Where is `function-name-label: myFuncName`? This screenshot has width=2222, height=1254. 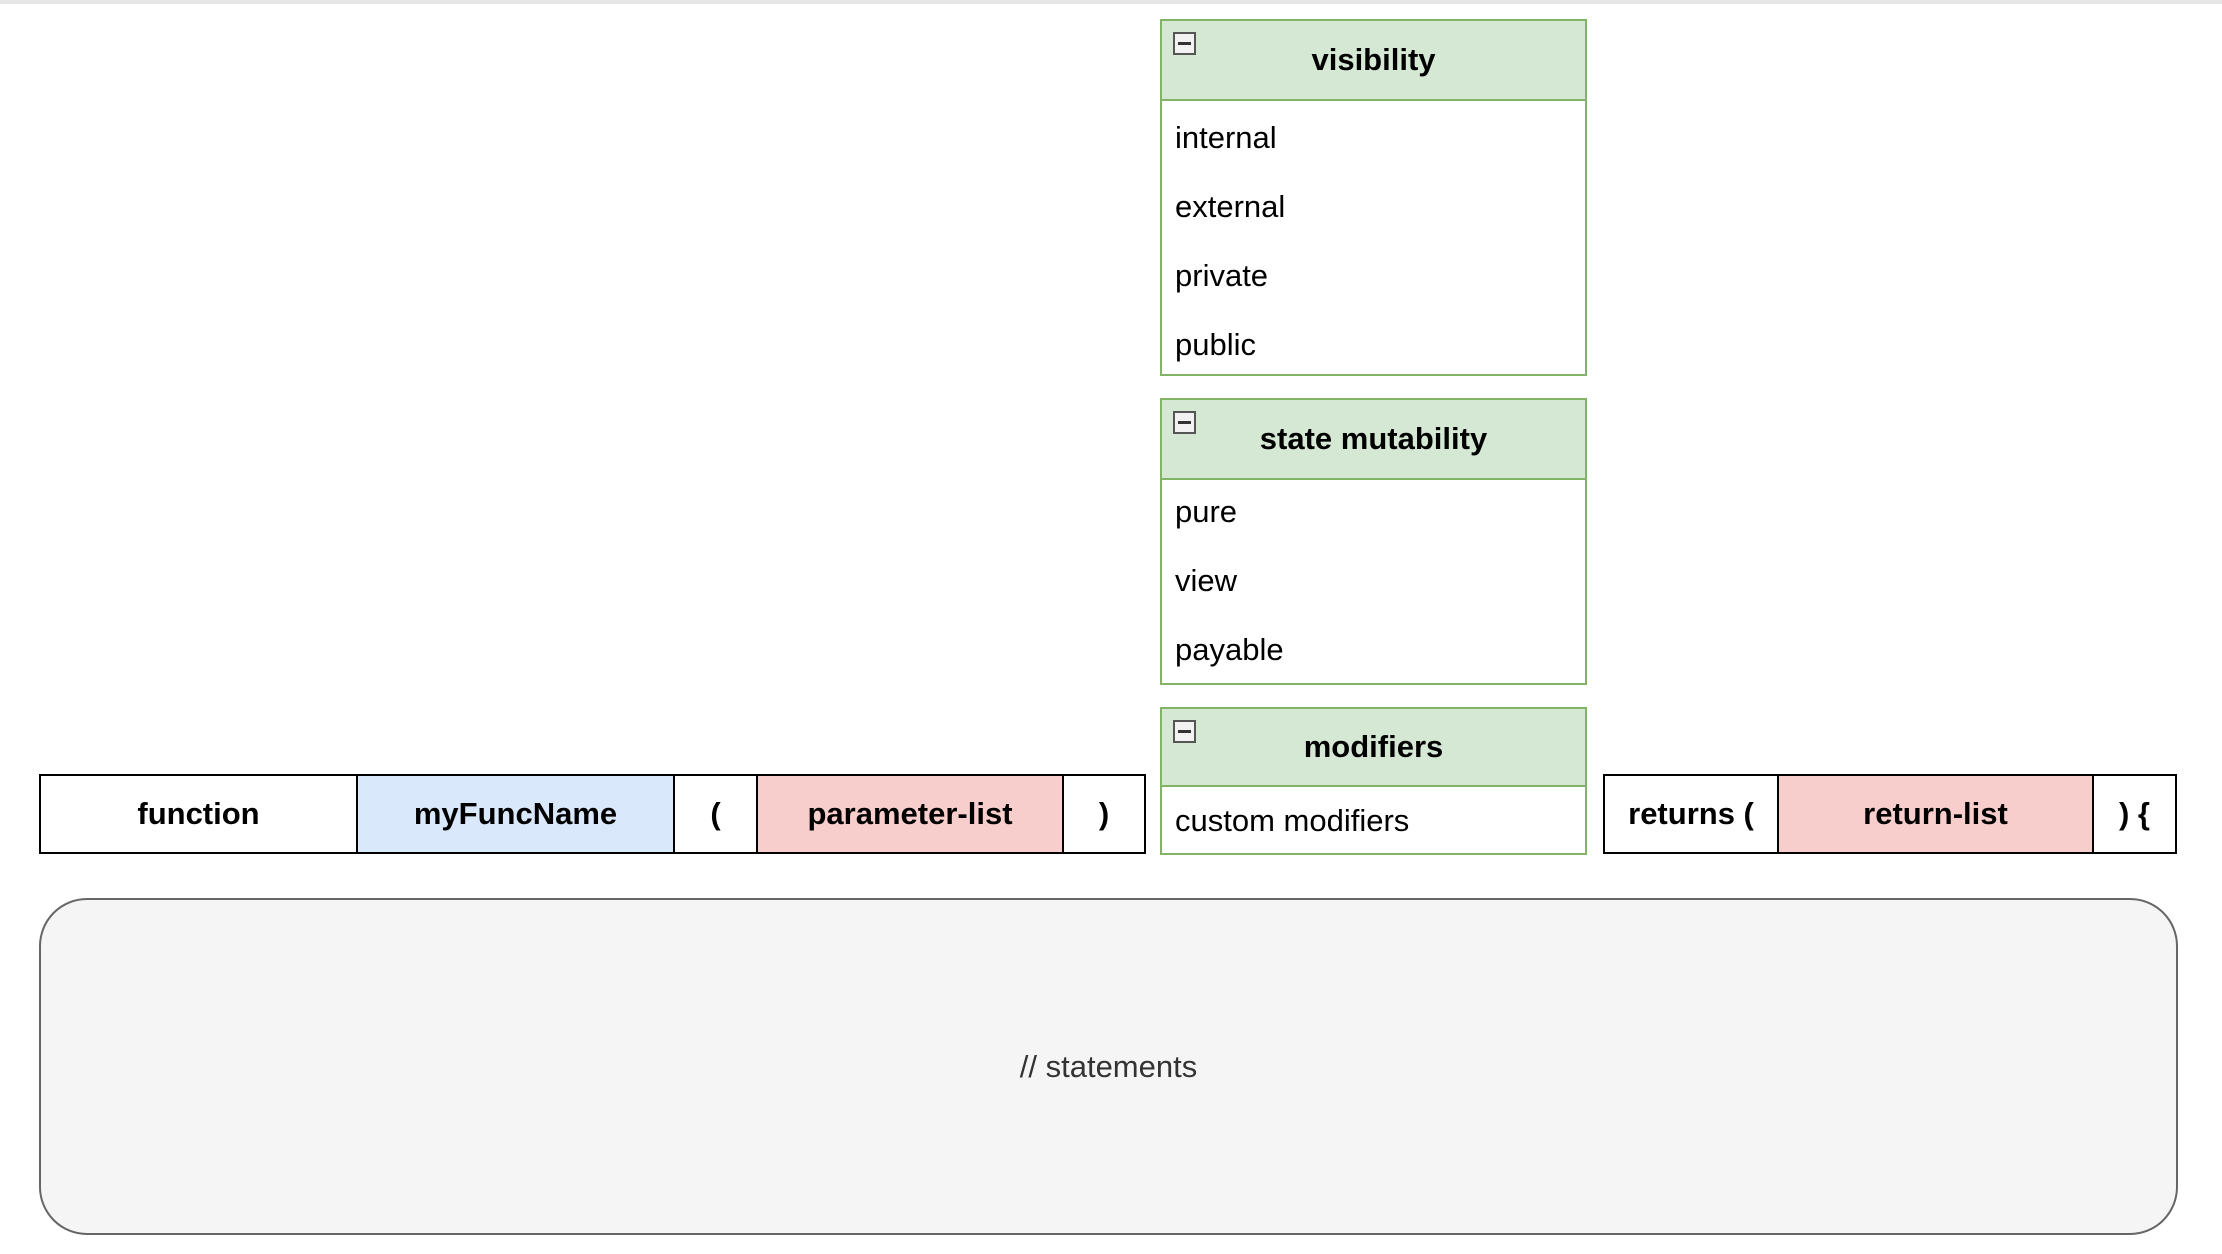
function-name-label: myFuncName is located at coordinates (515, 813).